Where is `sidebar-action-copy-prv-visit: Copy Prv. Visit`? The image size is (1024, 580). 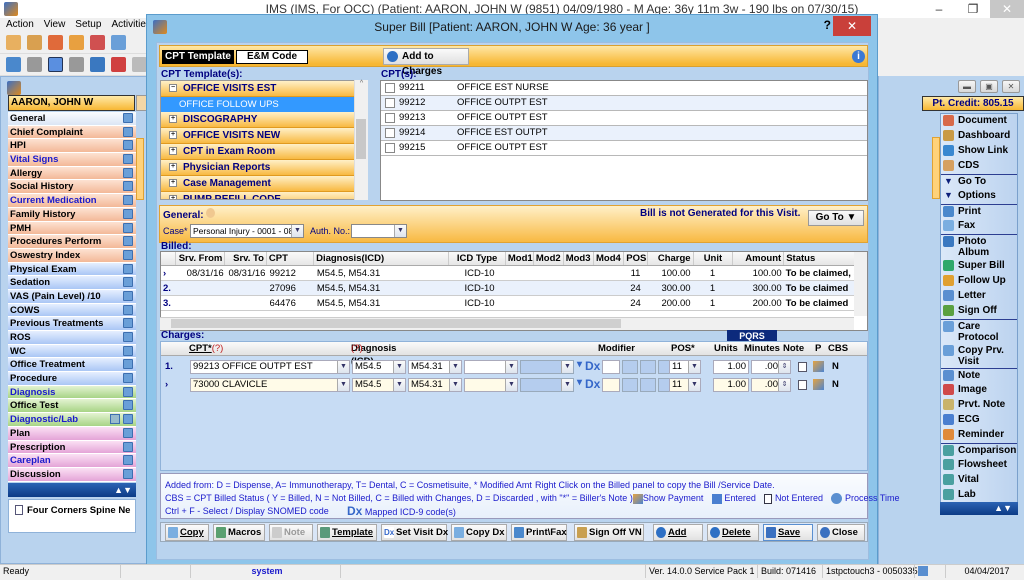 sidebar-action-copy-prv-visit: Copy Prv. Visit is located at coordinates (979, 356).